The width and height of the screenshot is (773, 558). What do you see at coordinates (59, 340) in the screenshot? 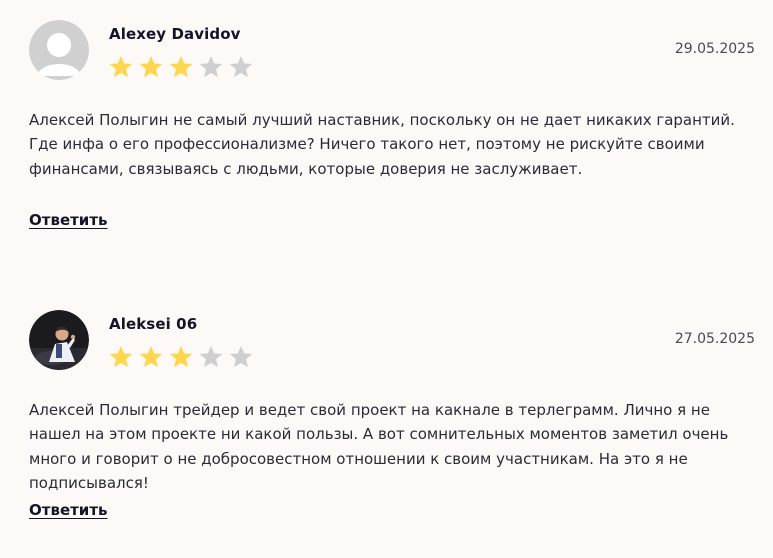
I see `avatar-photo` at bounding box center [59, 340].